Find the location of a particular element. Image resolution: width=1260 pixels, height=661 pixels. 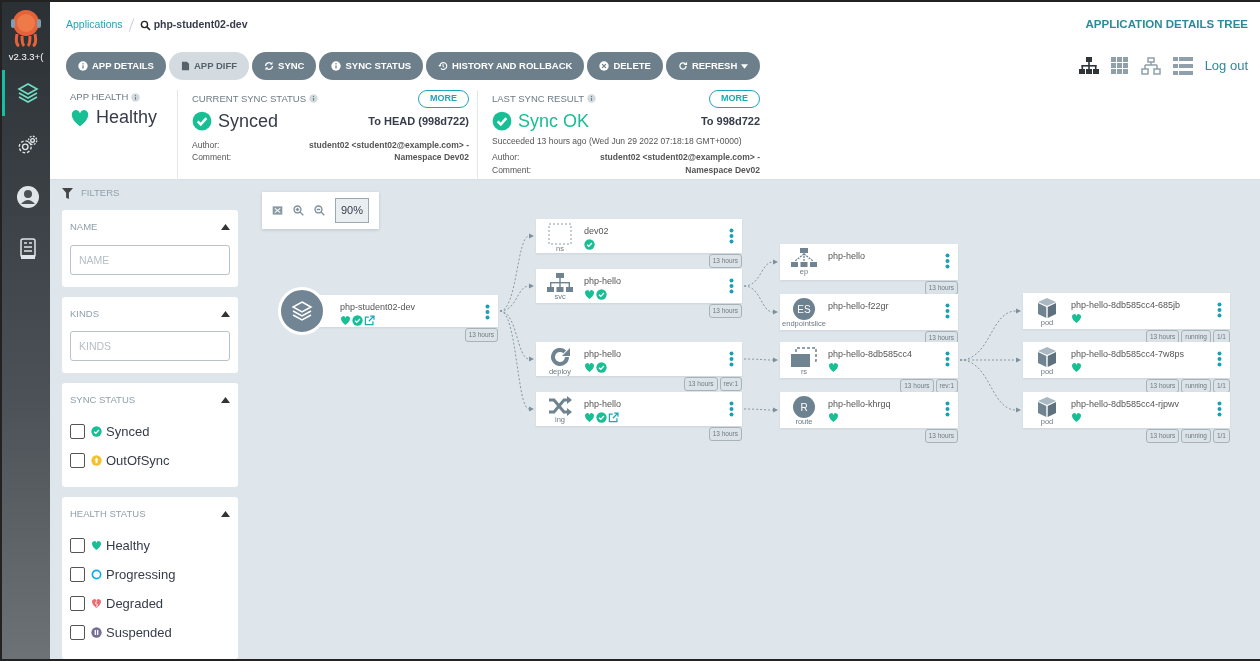

stacked-boxes-icon is located at coordinates (804, 357).